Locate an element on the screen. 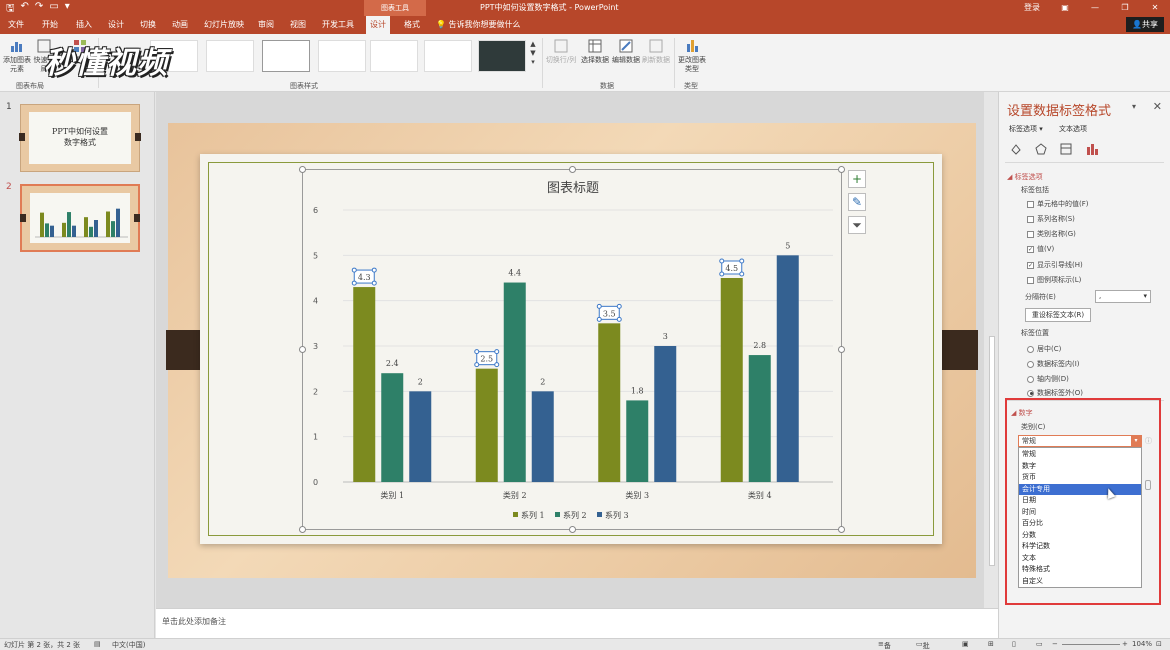 Image resolution: width=1170 pixels, height=650 pixels. effects-icon is located at coordinates (1041, 149).